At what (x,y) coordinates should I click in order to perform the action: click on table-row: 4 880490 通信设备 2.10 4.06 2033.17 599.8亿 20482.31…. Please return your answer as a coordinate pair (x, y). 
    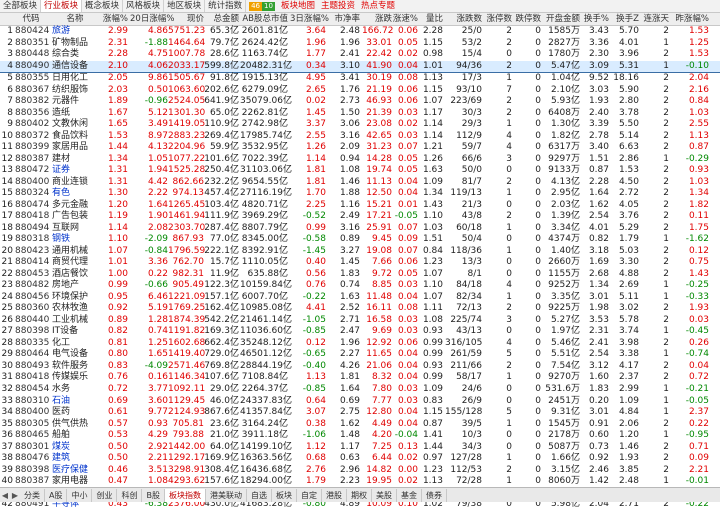
    Looking at the image, I should click on (360, 67).